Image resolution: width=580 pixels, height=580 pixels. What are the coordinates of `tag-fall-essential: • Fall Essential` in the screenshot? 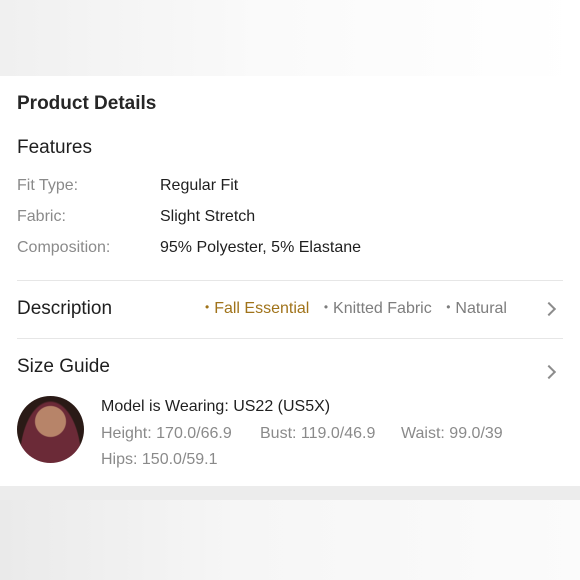 It's located at (257, 309).